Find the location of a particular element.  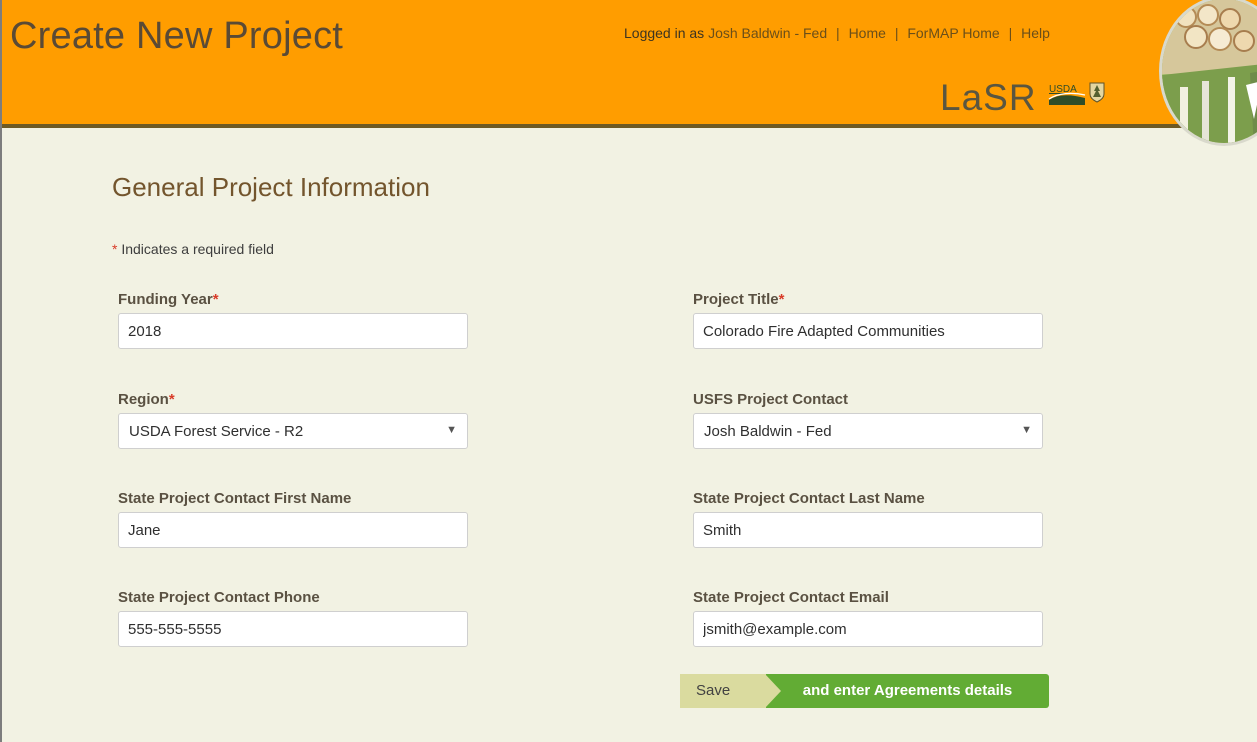

help-link: Help is located at coordinates (1035, 33).